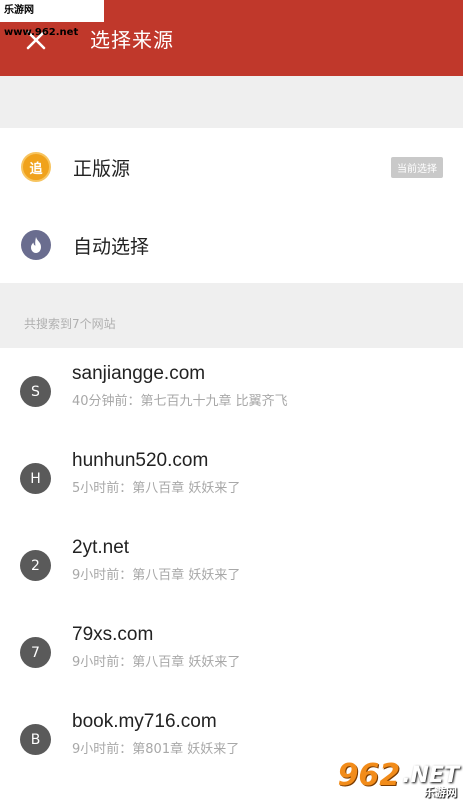  Describe the element at coordinates (111, 246) in the screenshot. I see `option-label-auto: 自动选择` at that location.